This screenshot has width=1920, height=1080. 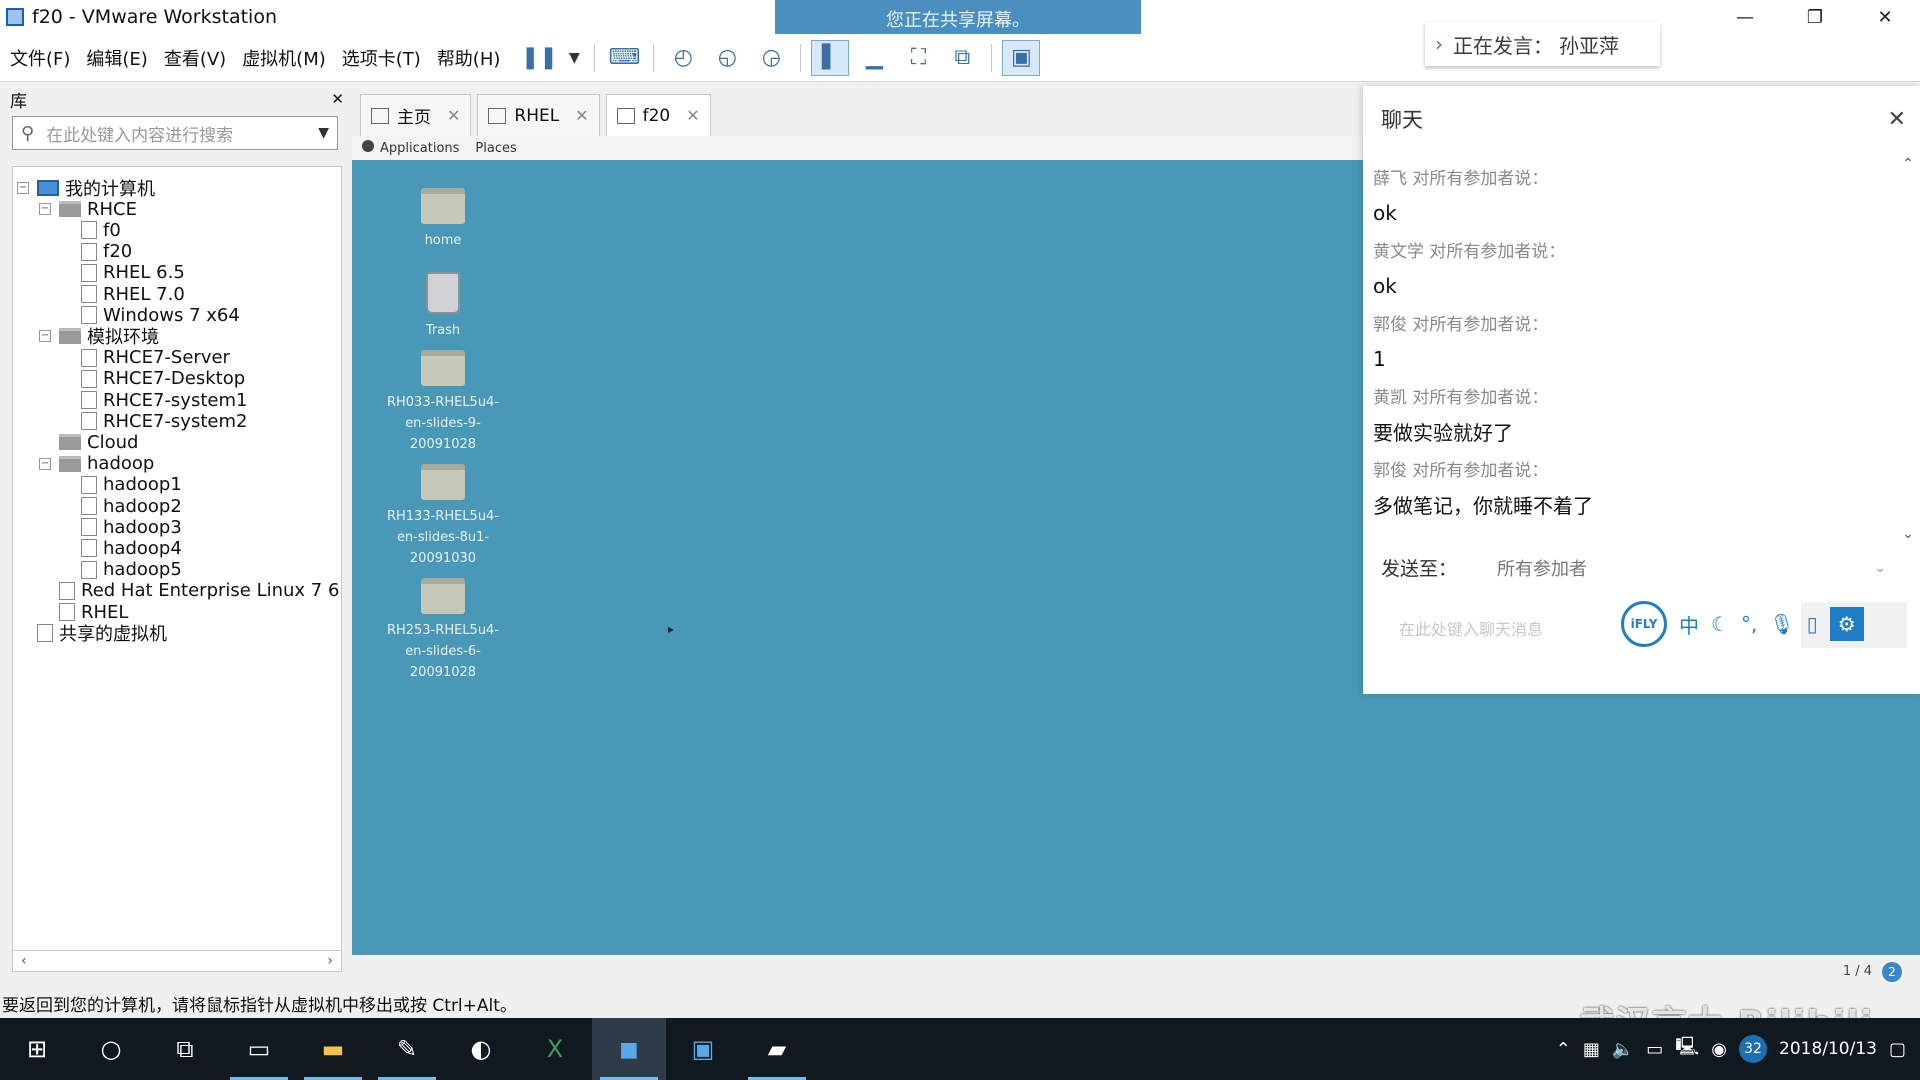 What do you see at coordinates (1857, 971) in the screenshot?
I see `workspace-pager: 1 / 4` at bounding box center [1857, 971].